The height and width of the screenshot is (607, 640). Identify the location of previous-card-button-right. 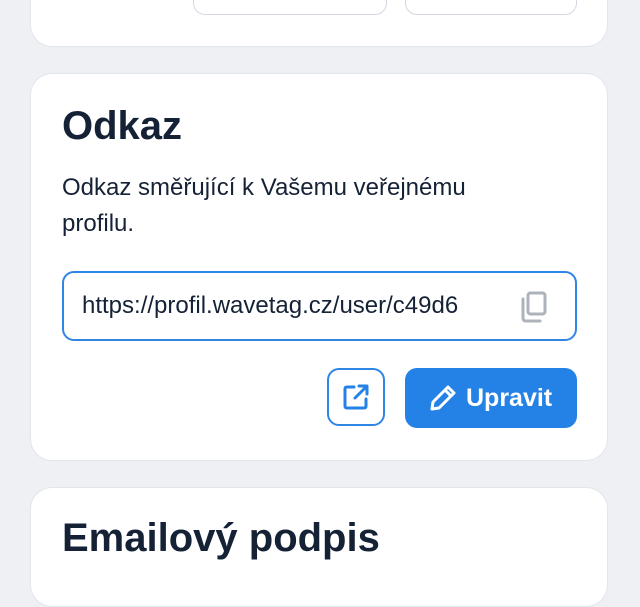
(491, 7).